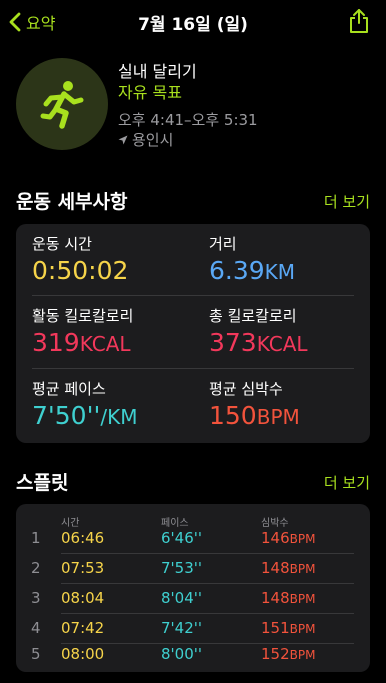 This screenshot has width=386, height=683. Describe the element at coordinates (182, 538) in the screenshot. I see `split-pace: 6'46''` at that location.